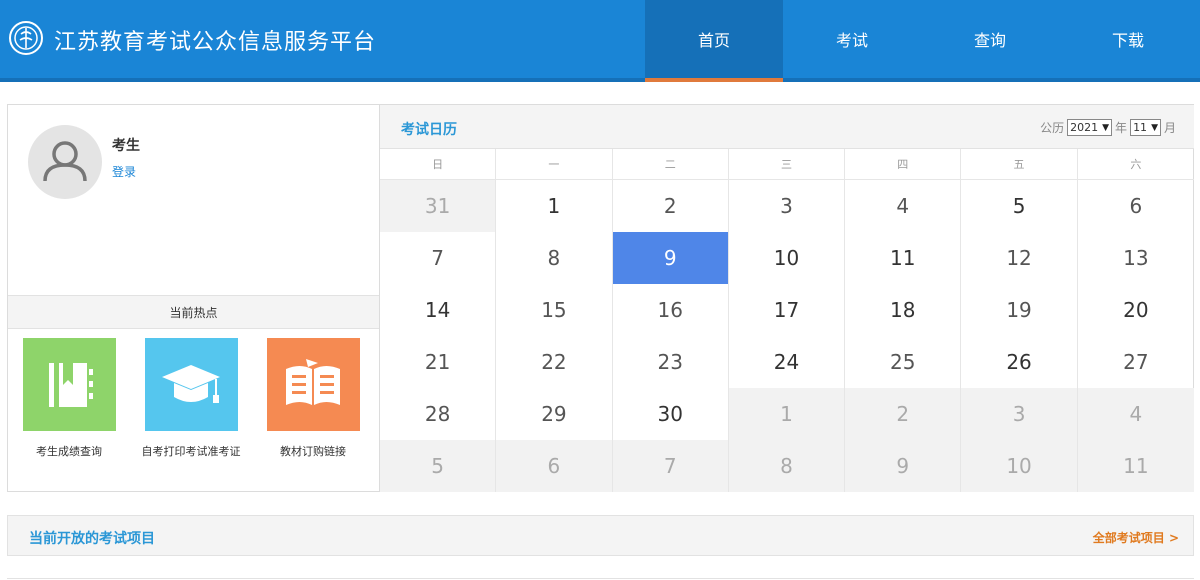 The image size is (1200, 580). I want to click on hot-item-label: 教材订购链接, so click(313, 451).